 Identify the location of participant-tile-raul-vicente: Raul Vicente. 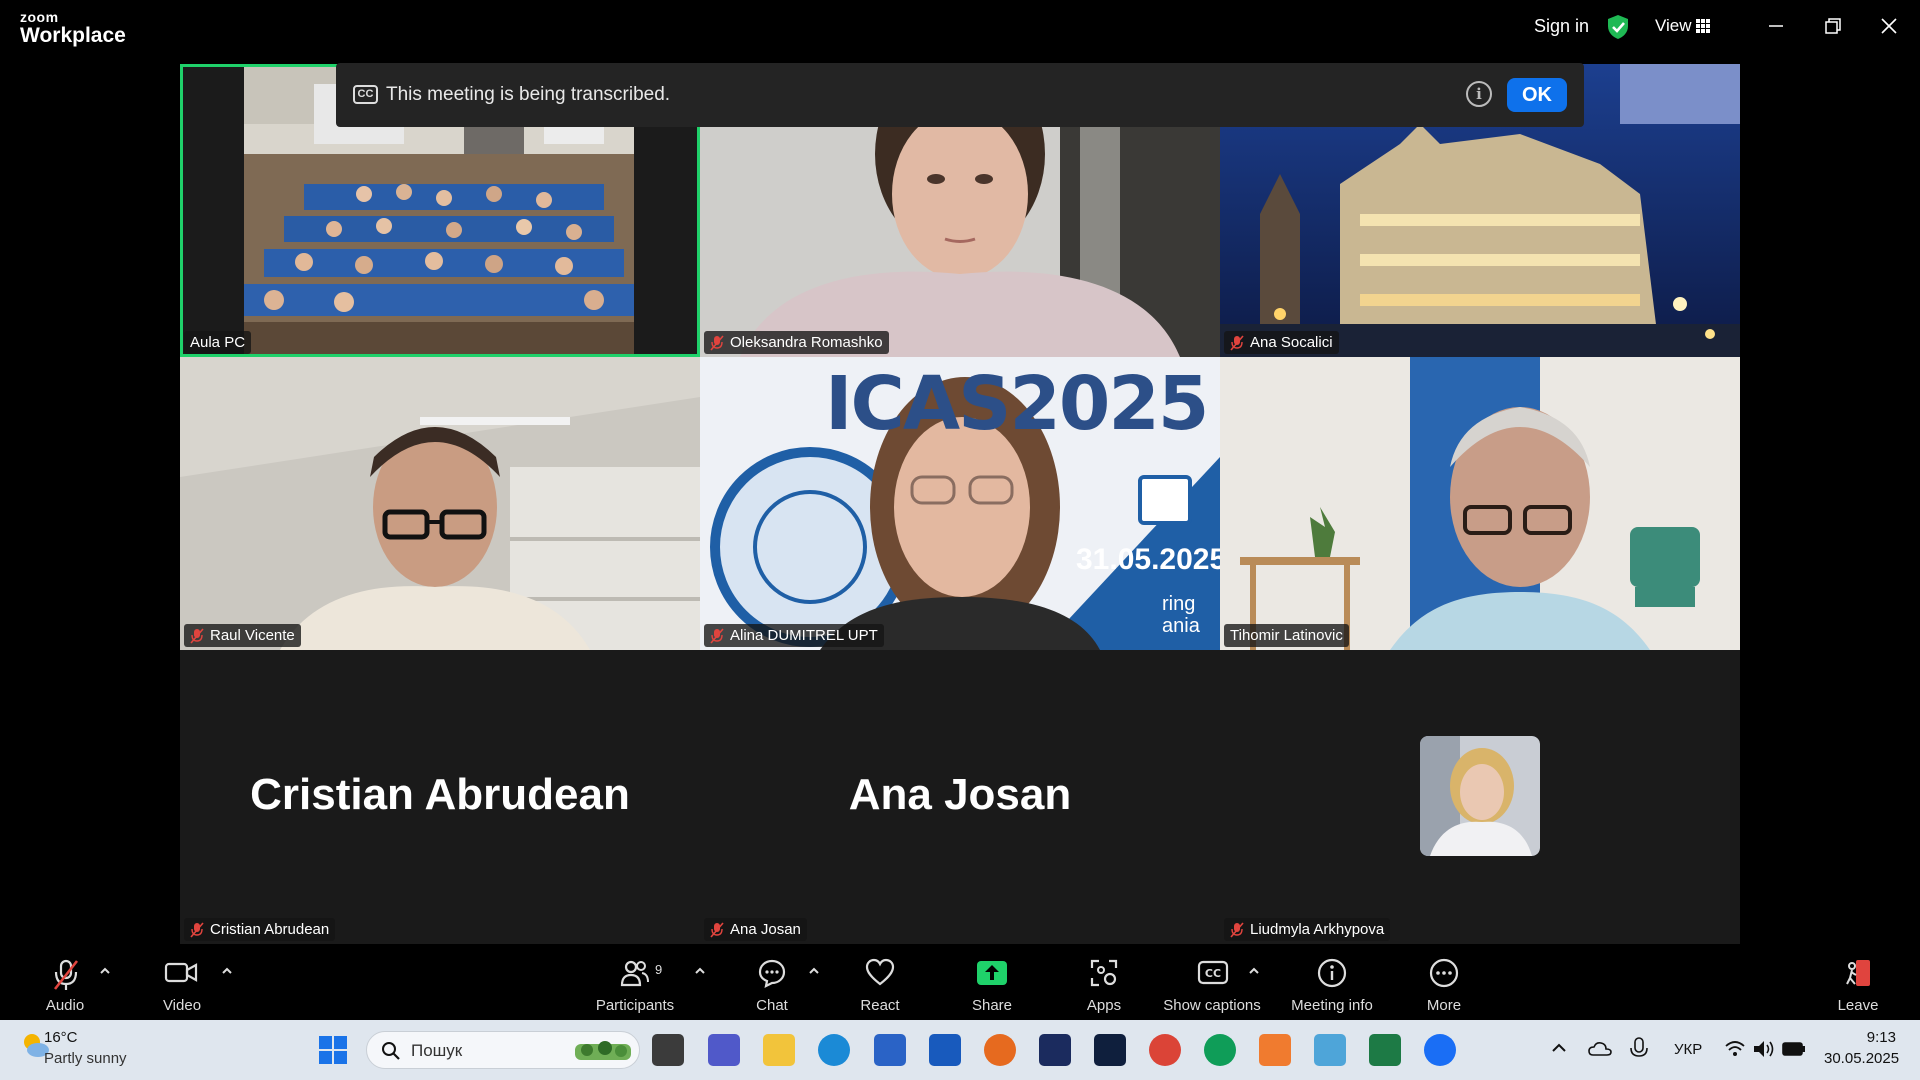
(440, 503).